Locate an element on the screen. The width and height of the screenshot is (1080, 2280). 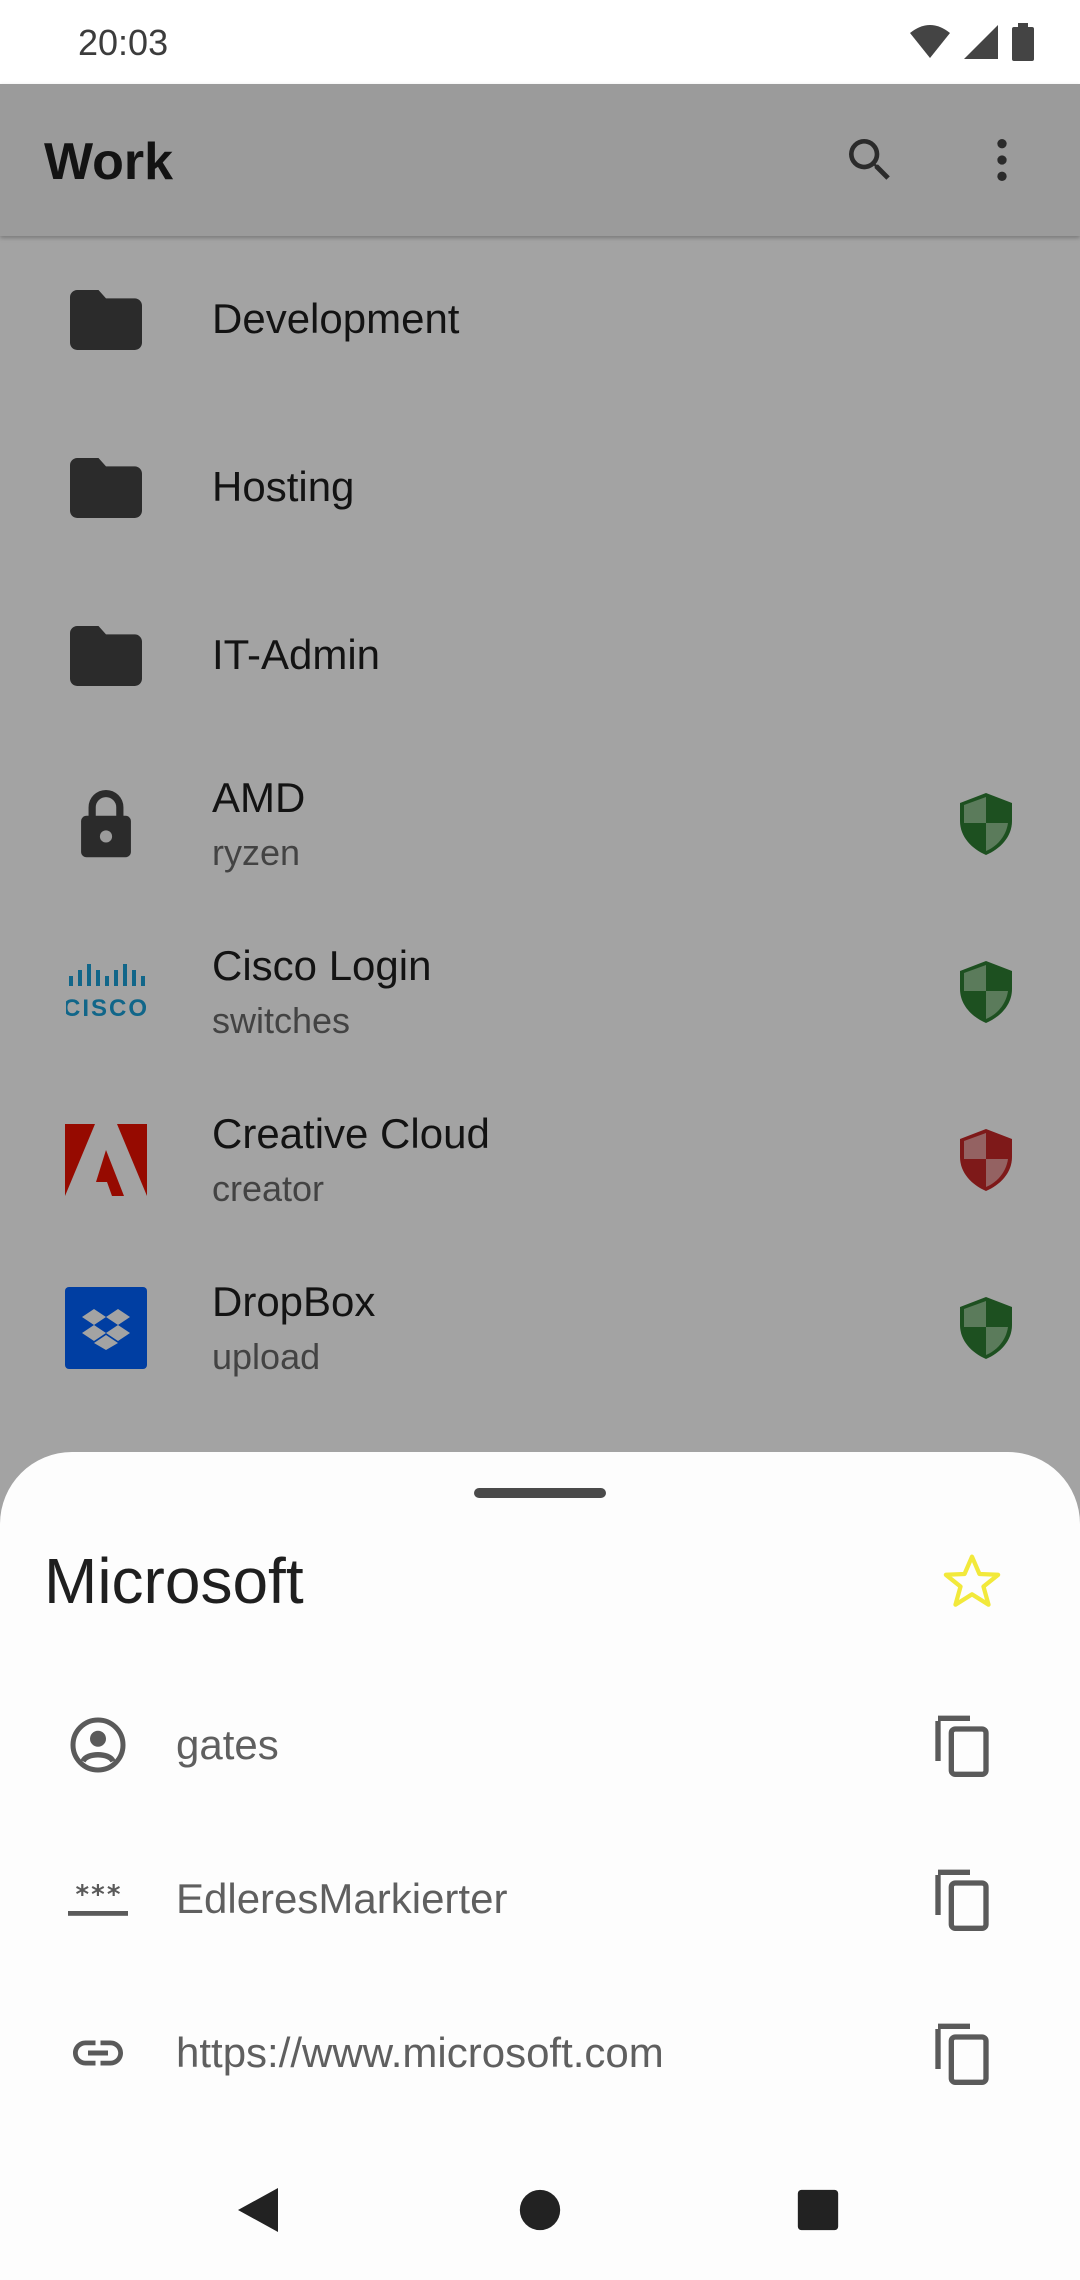
password-field: *** EdleresMarkierter is located at coordinates (540, 1899).